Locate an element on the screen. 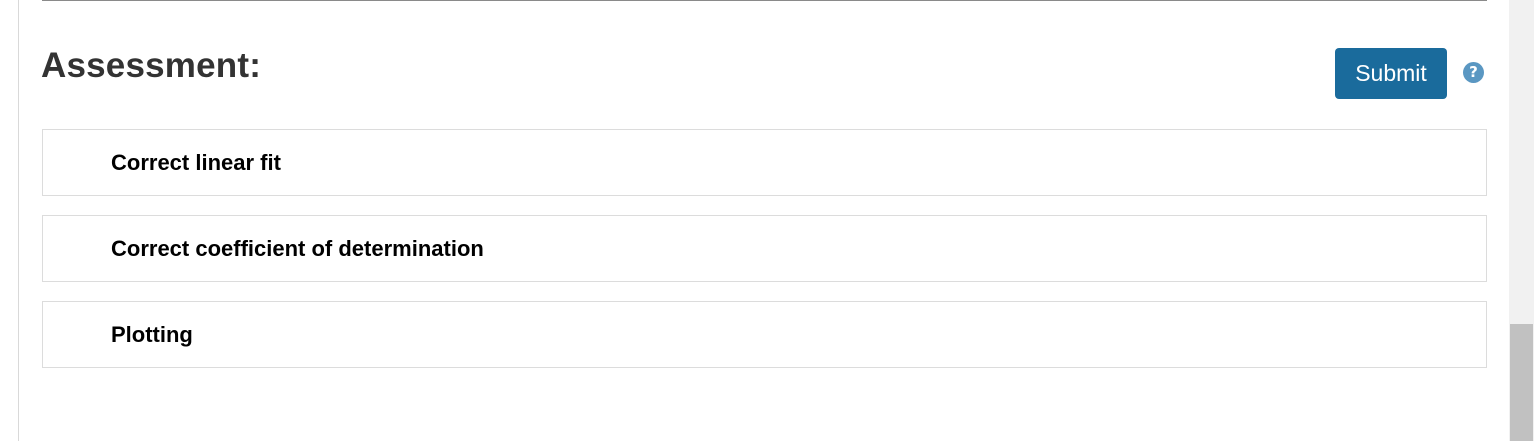  submit-button: Submit is located at coordinates (1391, 73).